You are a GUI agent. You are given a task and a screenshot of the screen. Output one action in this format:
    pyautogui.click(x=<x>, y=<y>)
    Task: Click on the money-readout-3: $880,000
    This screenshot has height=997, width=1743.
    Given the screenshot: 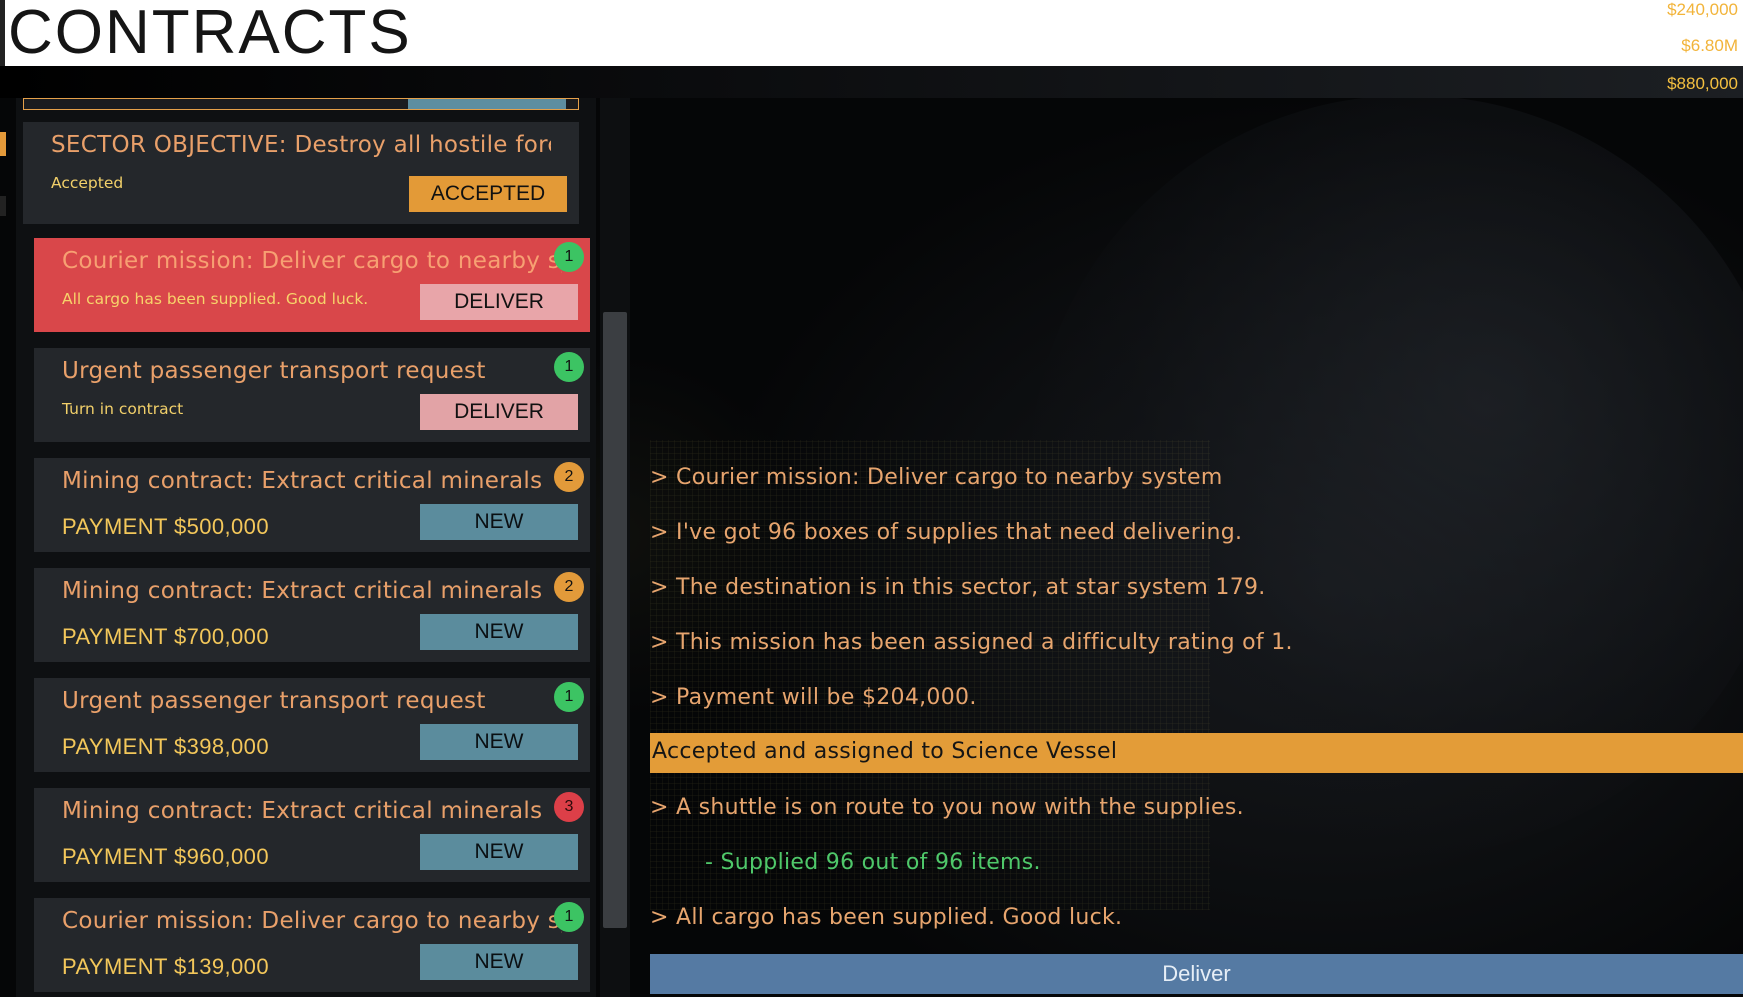 What is the action you would take?
    pyautogui.click(x=1702, y=83)
    